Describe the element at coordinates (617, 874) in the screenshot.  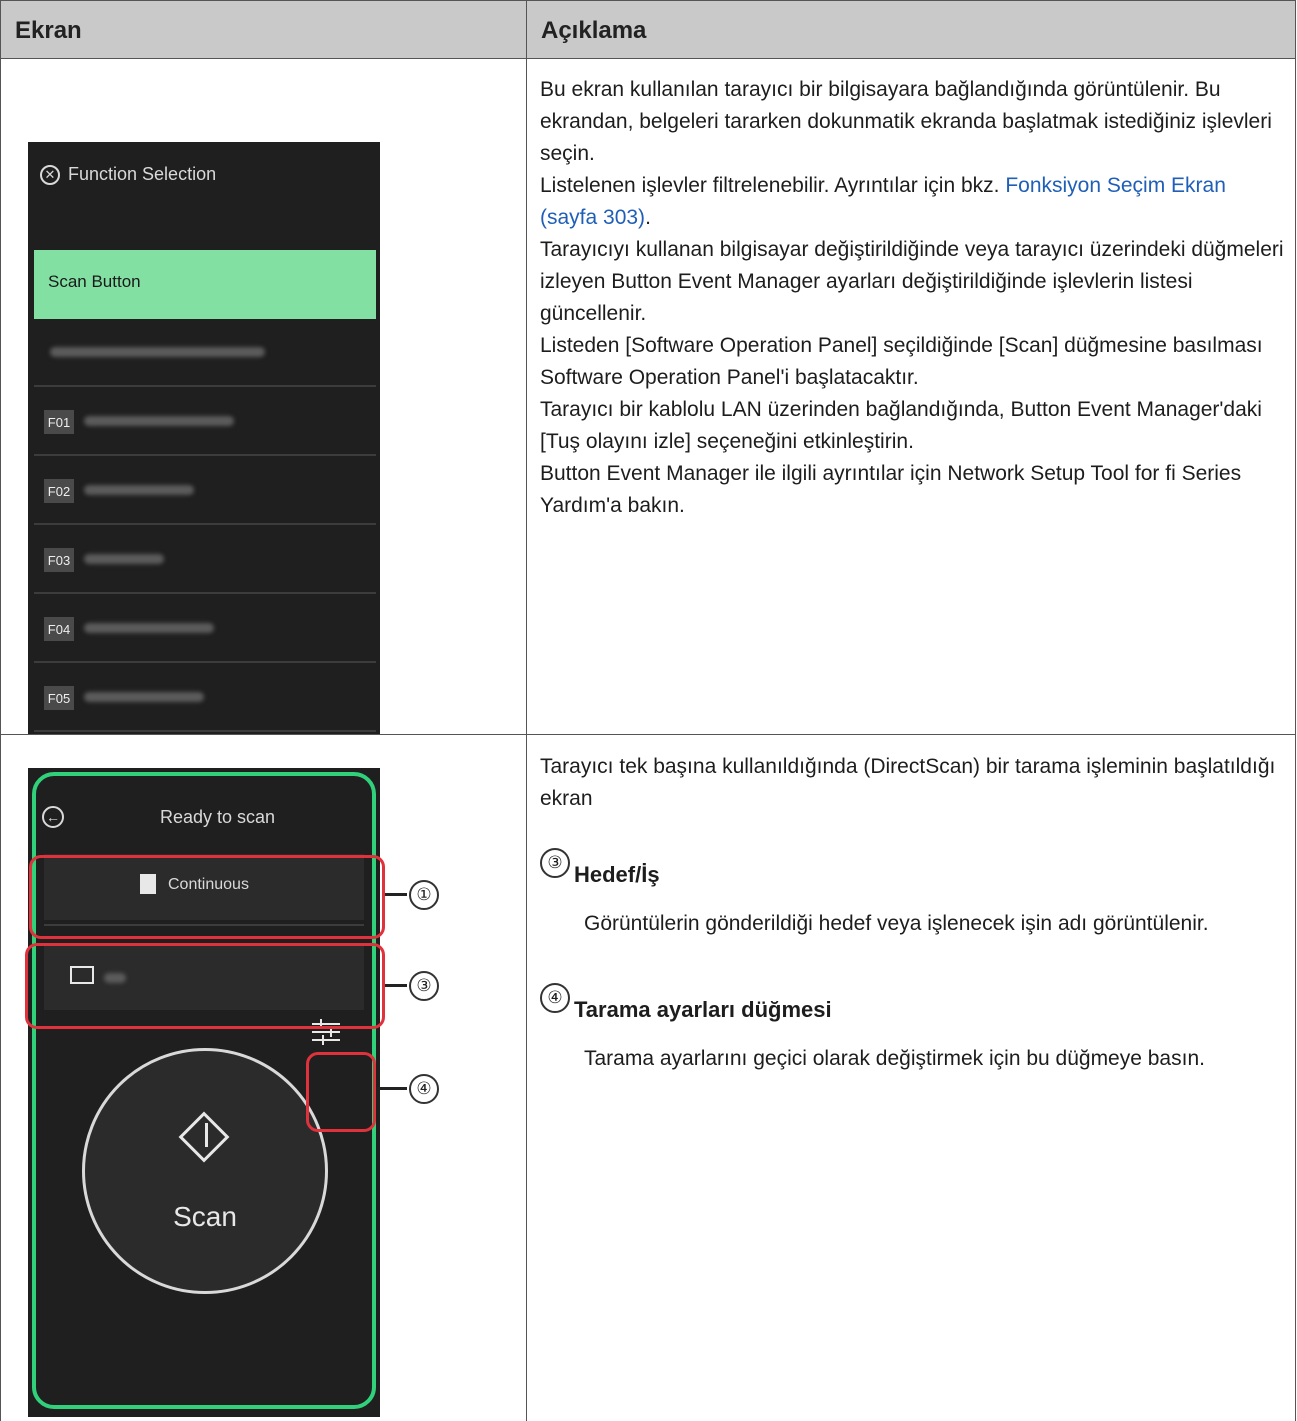
I see `item-3-title: Hedef/İş` at that location.